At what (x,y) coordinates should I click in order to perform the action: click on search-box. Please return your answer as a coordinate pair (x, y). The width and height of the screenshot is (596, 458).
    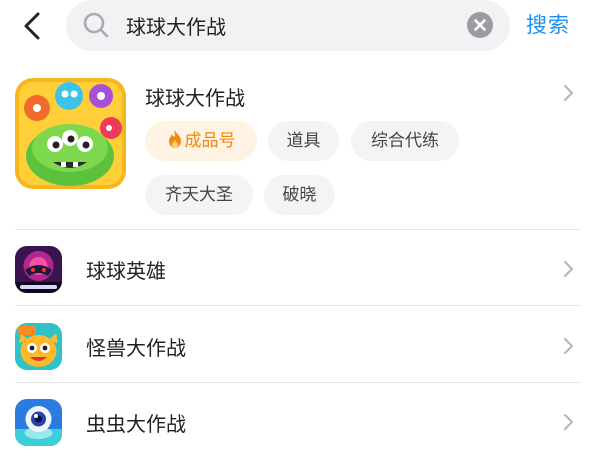
    Looking at the image, I should click on (288, 25).